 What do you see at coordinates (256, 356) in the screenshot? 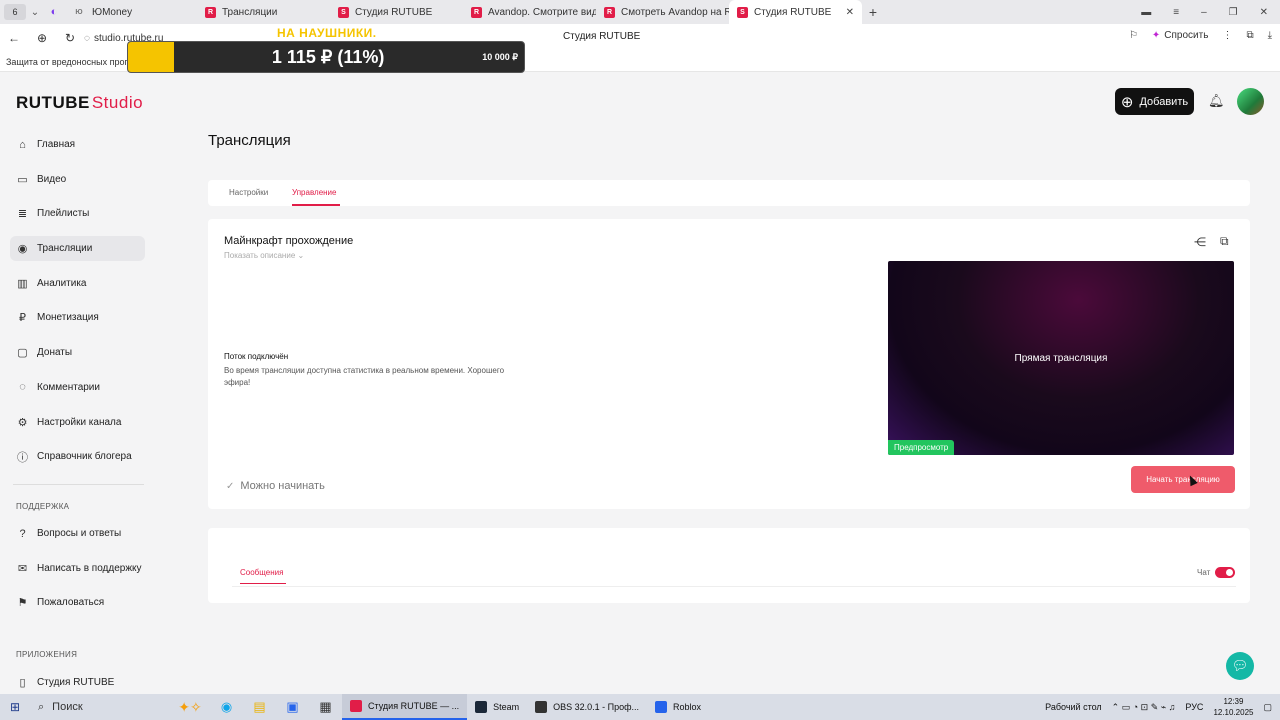
I see `connection-status-title: Поток подключён` at bounding box center [256, 356].